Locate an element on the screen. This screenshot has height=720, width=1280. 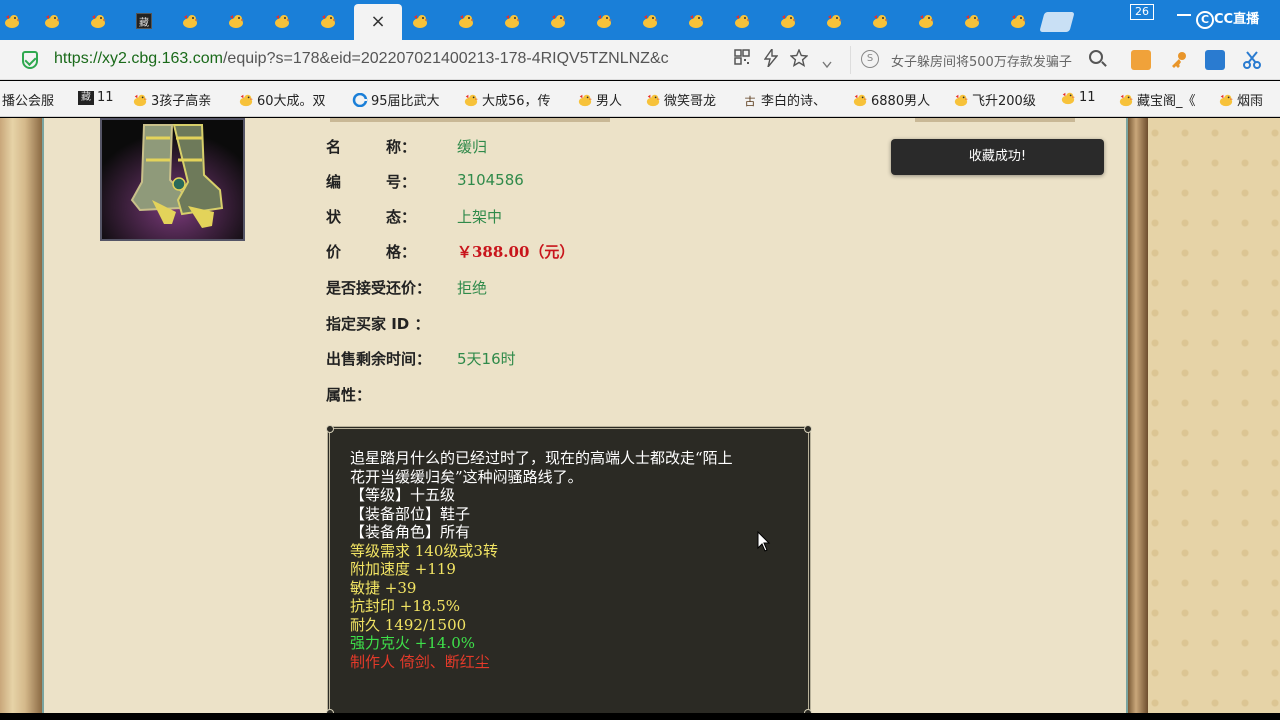
search-box: S 女子躲房间将500万存款发骗子 is located at coordinates (982, 60).